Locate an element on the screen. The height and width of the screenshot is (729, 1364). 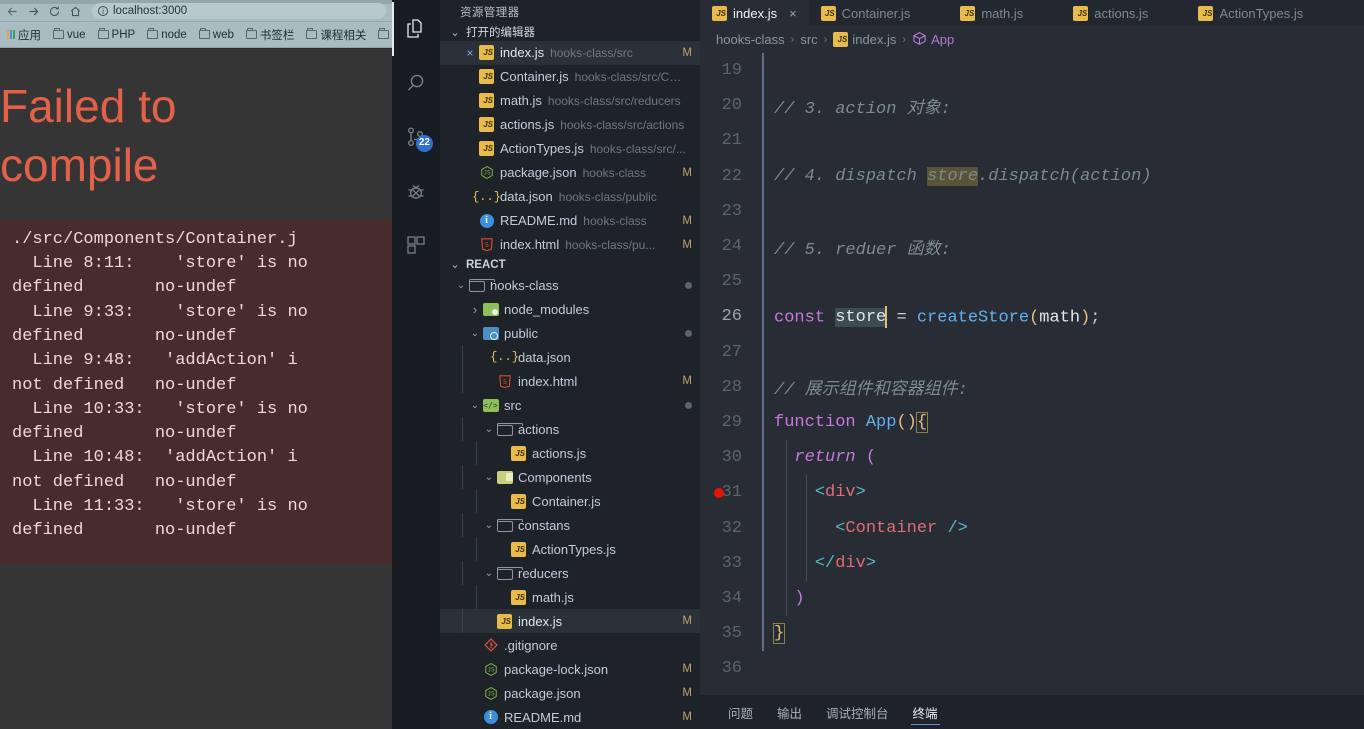
code-line: 33 </div> is located at coordinates (1032, 563).